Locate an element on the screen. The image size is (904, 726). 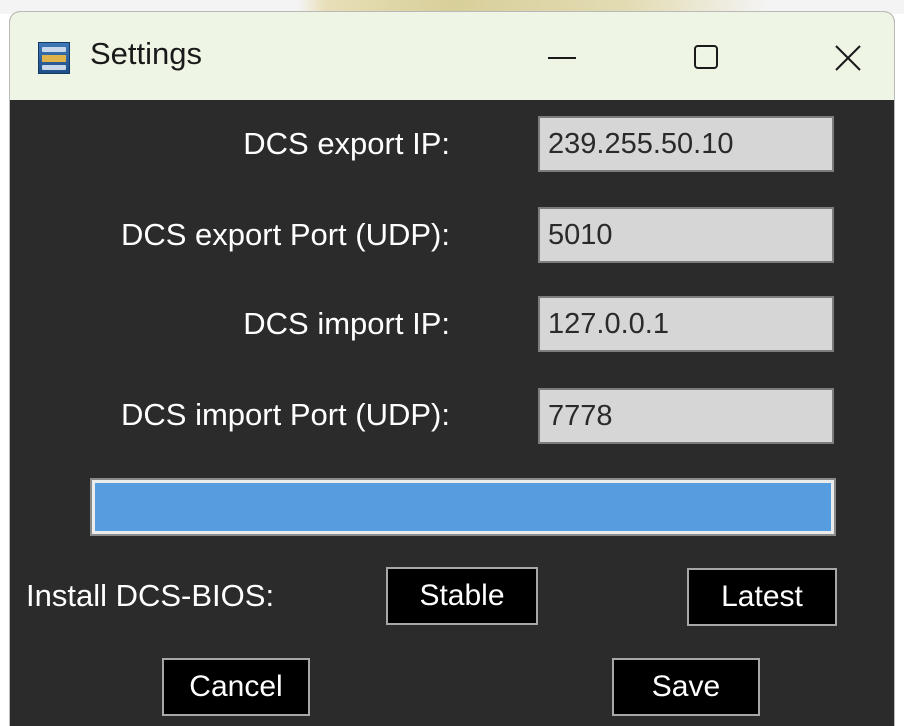
maximize-icon is located at coordinates (706, 57).